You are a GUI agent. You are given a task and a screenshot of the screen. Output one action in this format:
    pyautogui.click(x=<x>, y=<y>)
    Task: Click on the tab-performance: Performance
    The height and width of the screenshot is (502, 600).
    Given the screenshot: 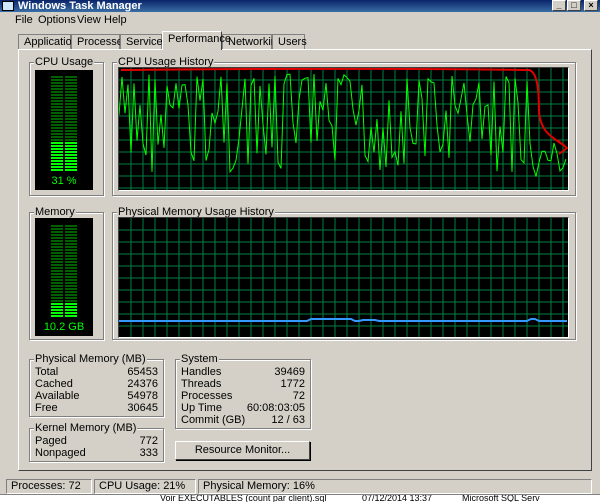 What is the action you would take?
    pyautogui.click(x=196, y=40)
    